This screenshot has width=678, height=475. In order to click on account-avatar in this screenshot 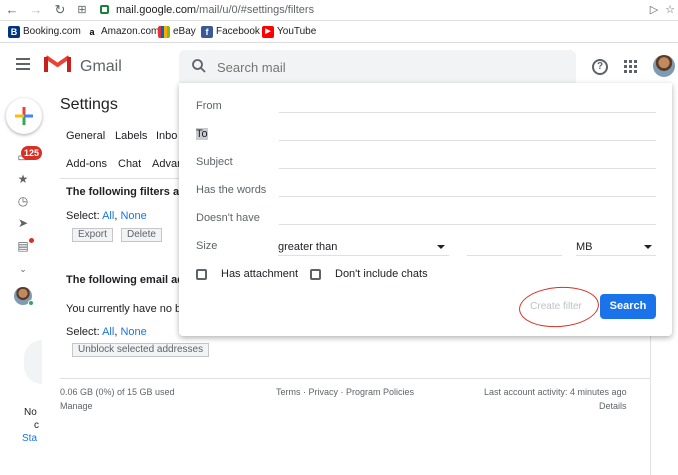, I will do `click(664, 66)`.